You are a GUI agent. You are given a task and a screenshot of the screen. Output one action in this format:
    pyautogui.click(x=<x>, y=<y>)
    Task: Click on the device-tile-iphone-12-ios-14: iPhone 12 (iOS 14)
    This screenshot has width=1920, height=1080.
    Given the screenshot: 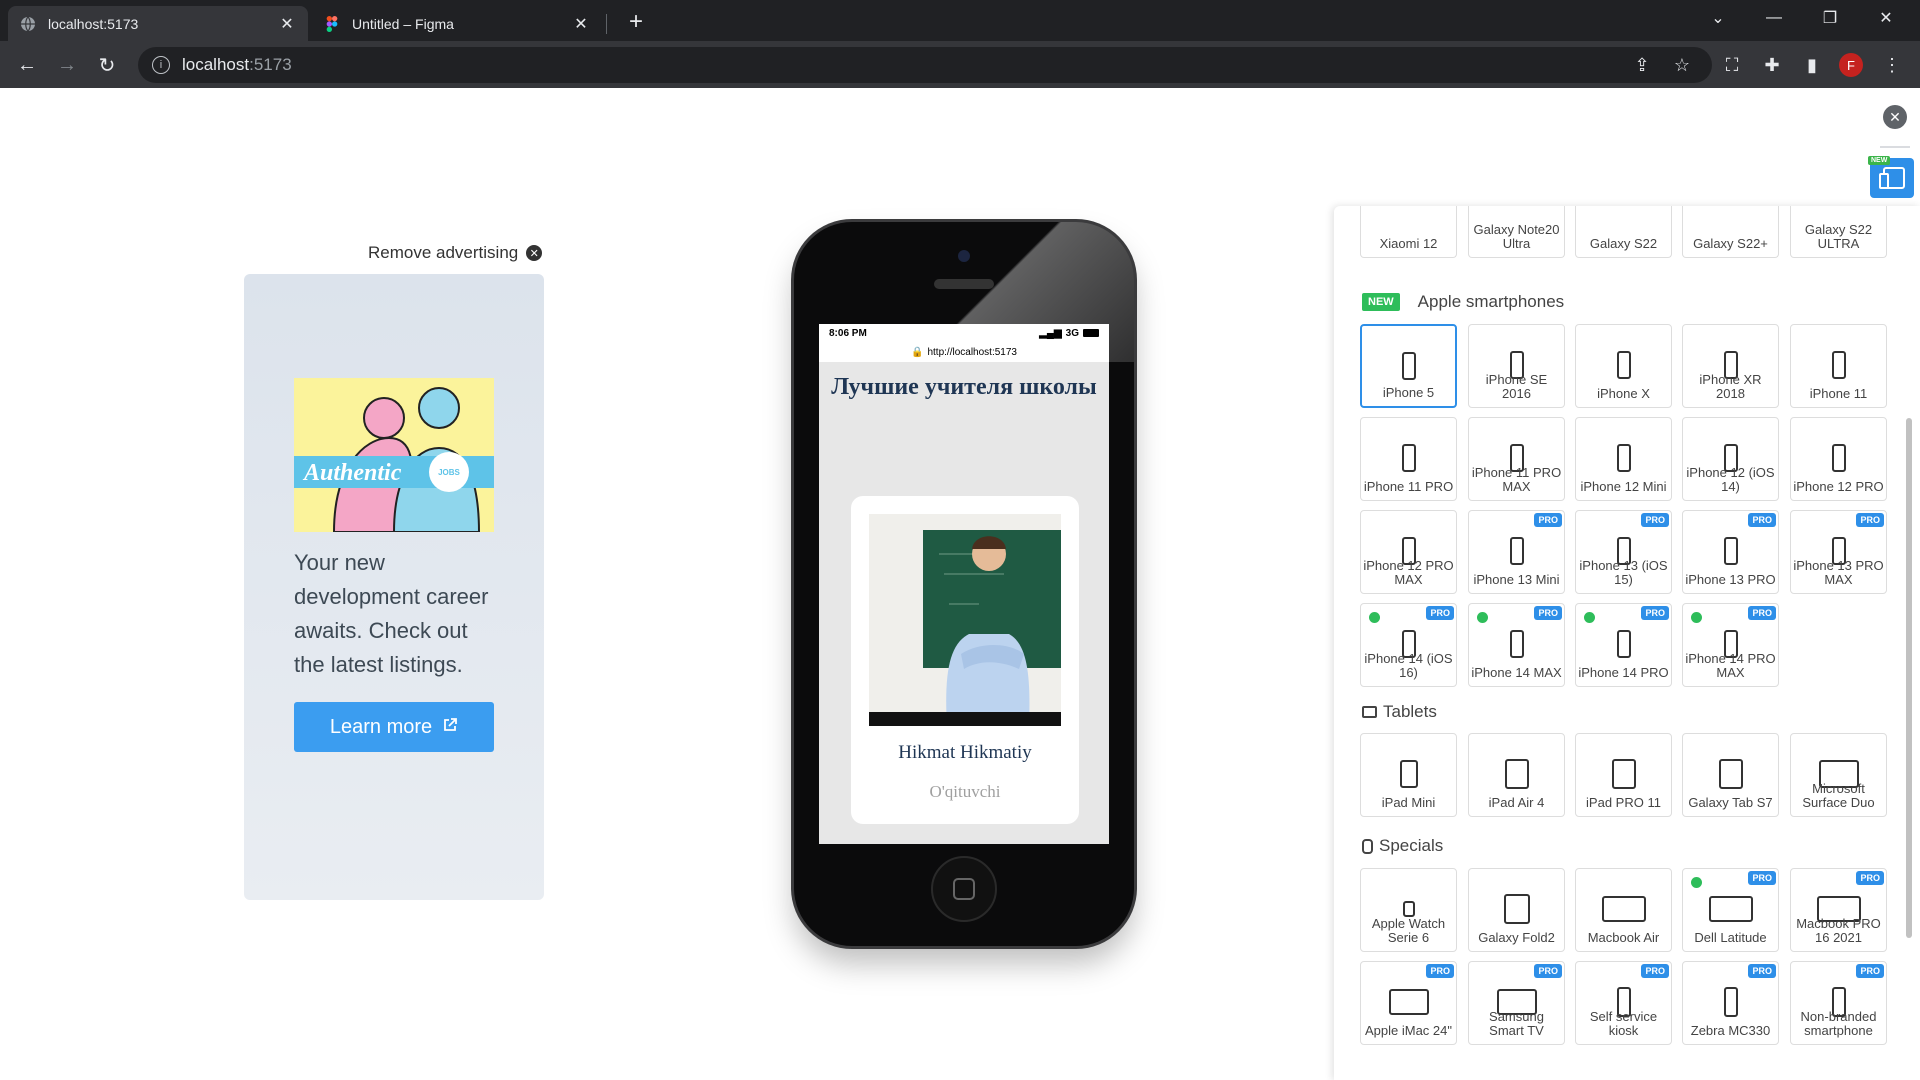 What is the action you would take?
    pyautogui.click(x=1730, y=459)
    